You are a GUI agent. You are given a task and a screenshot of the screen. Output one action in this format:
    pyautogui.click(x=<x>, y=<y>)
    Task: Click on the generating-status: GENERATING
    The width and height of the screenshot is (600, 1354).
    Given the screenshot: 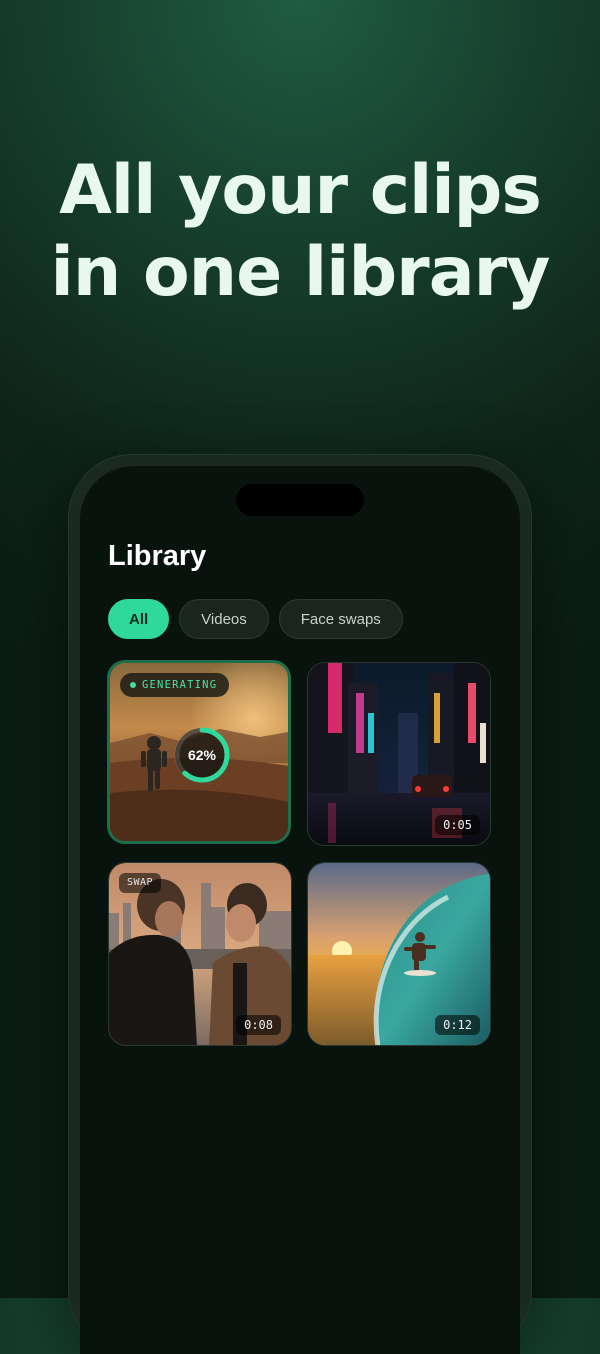 What is the action you would take?
    pyautogui.click(x=180, y=685)
    